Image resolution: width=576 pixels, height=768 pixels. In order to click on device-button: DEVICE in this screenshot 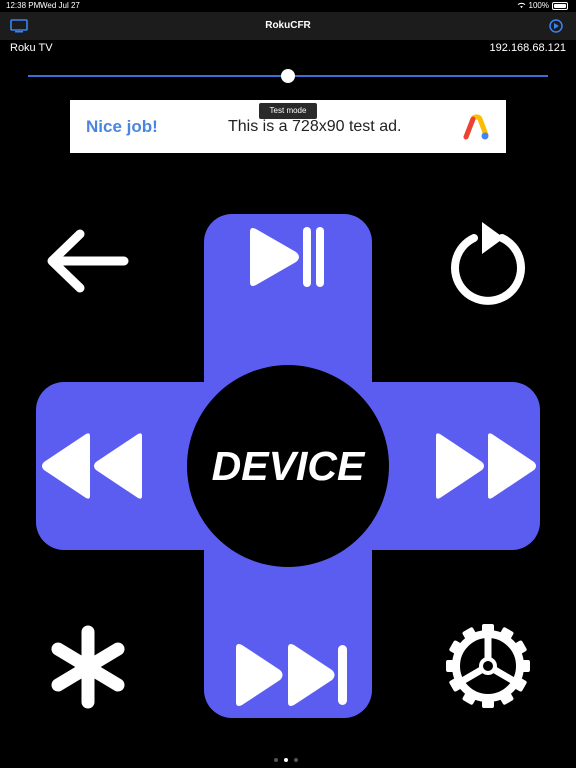, I will do `click(288, 466)`.